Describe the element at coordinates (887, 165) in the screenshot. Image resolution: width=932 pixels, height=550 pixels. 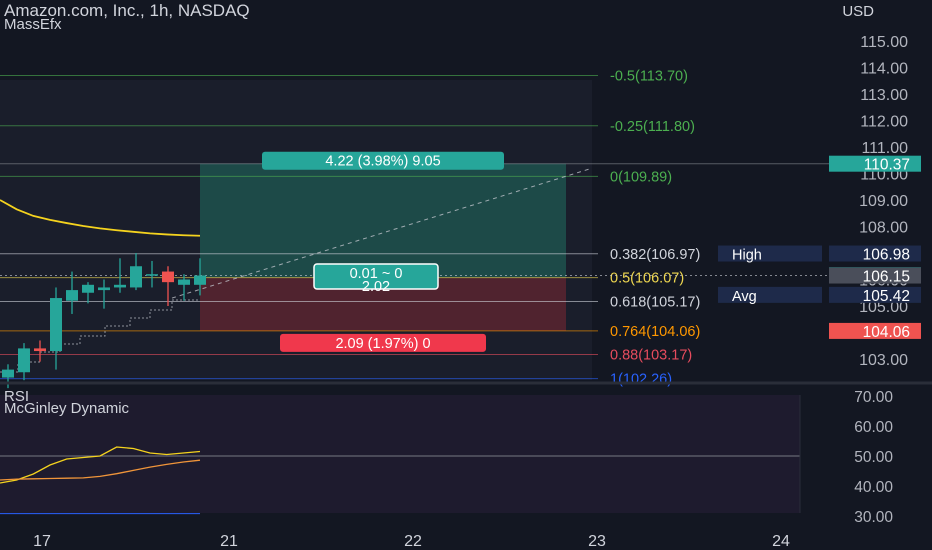
I see `price-tag-text: 110.37` at that location.